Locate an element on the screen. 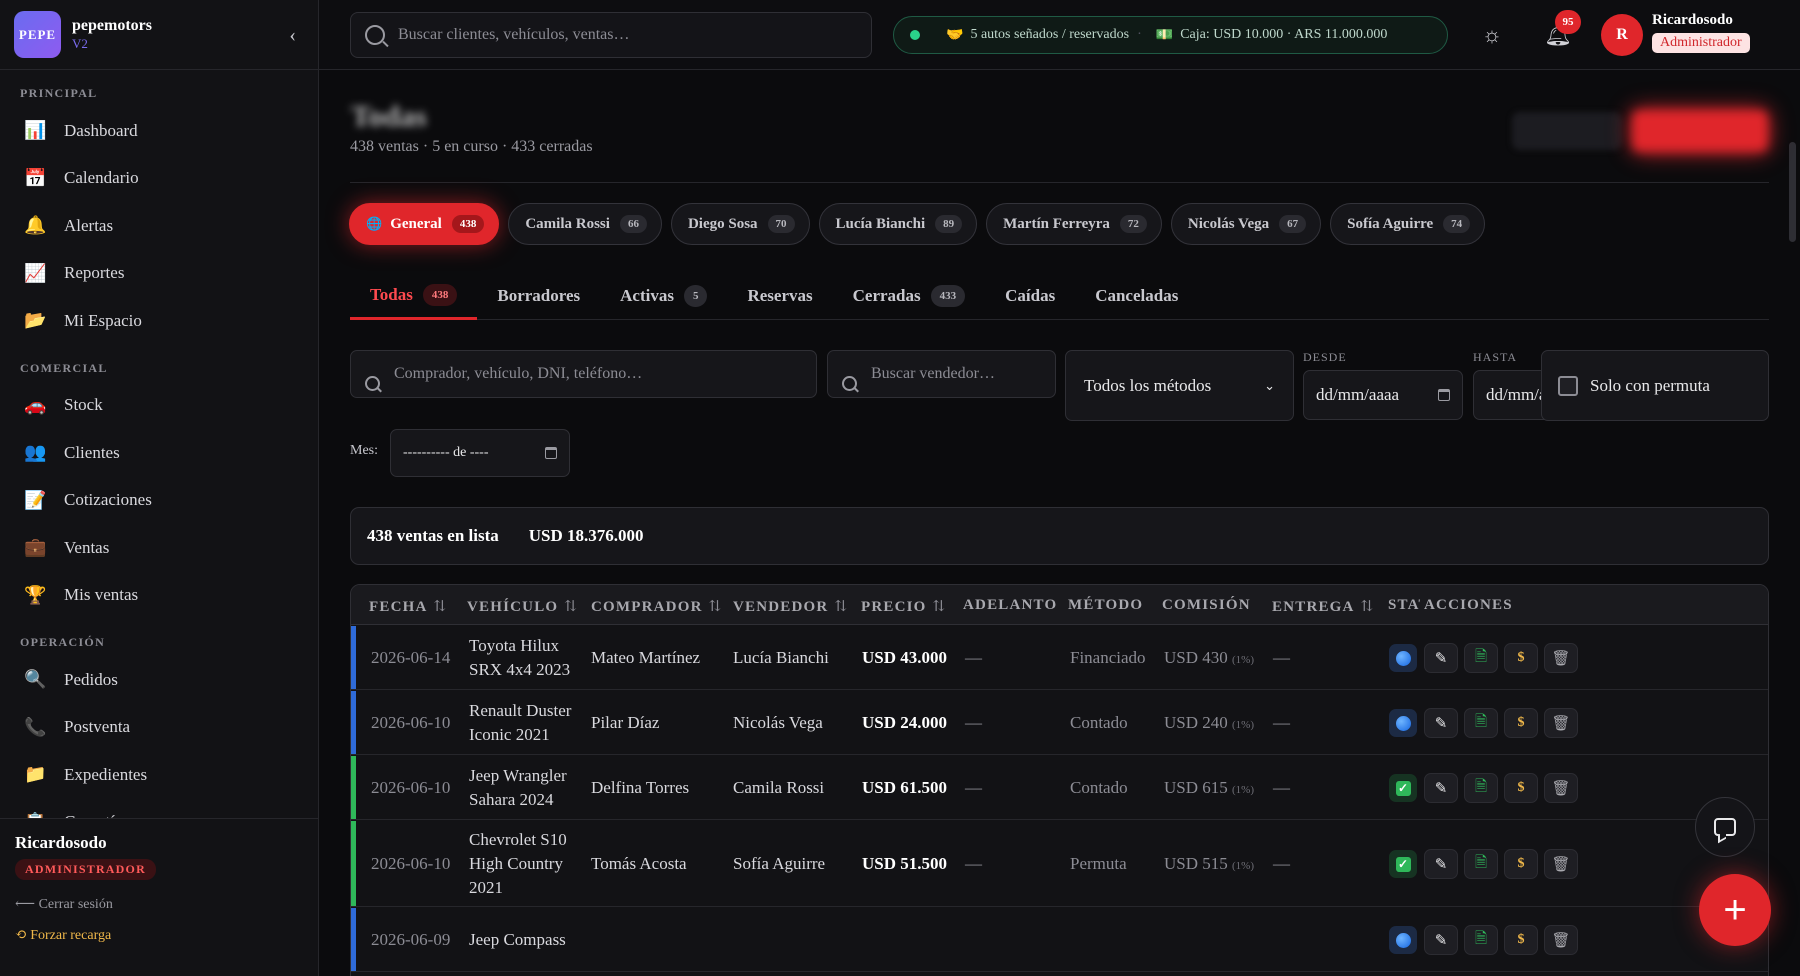  seller-chip-nicolas-vega: Nicolás Vega 67 is located at coordinates (1246, 224).